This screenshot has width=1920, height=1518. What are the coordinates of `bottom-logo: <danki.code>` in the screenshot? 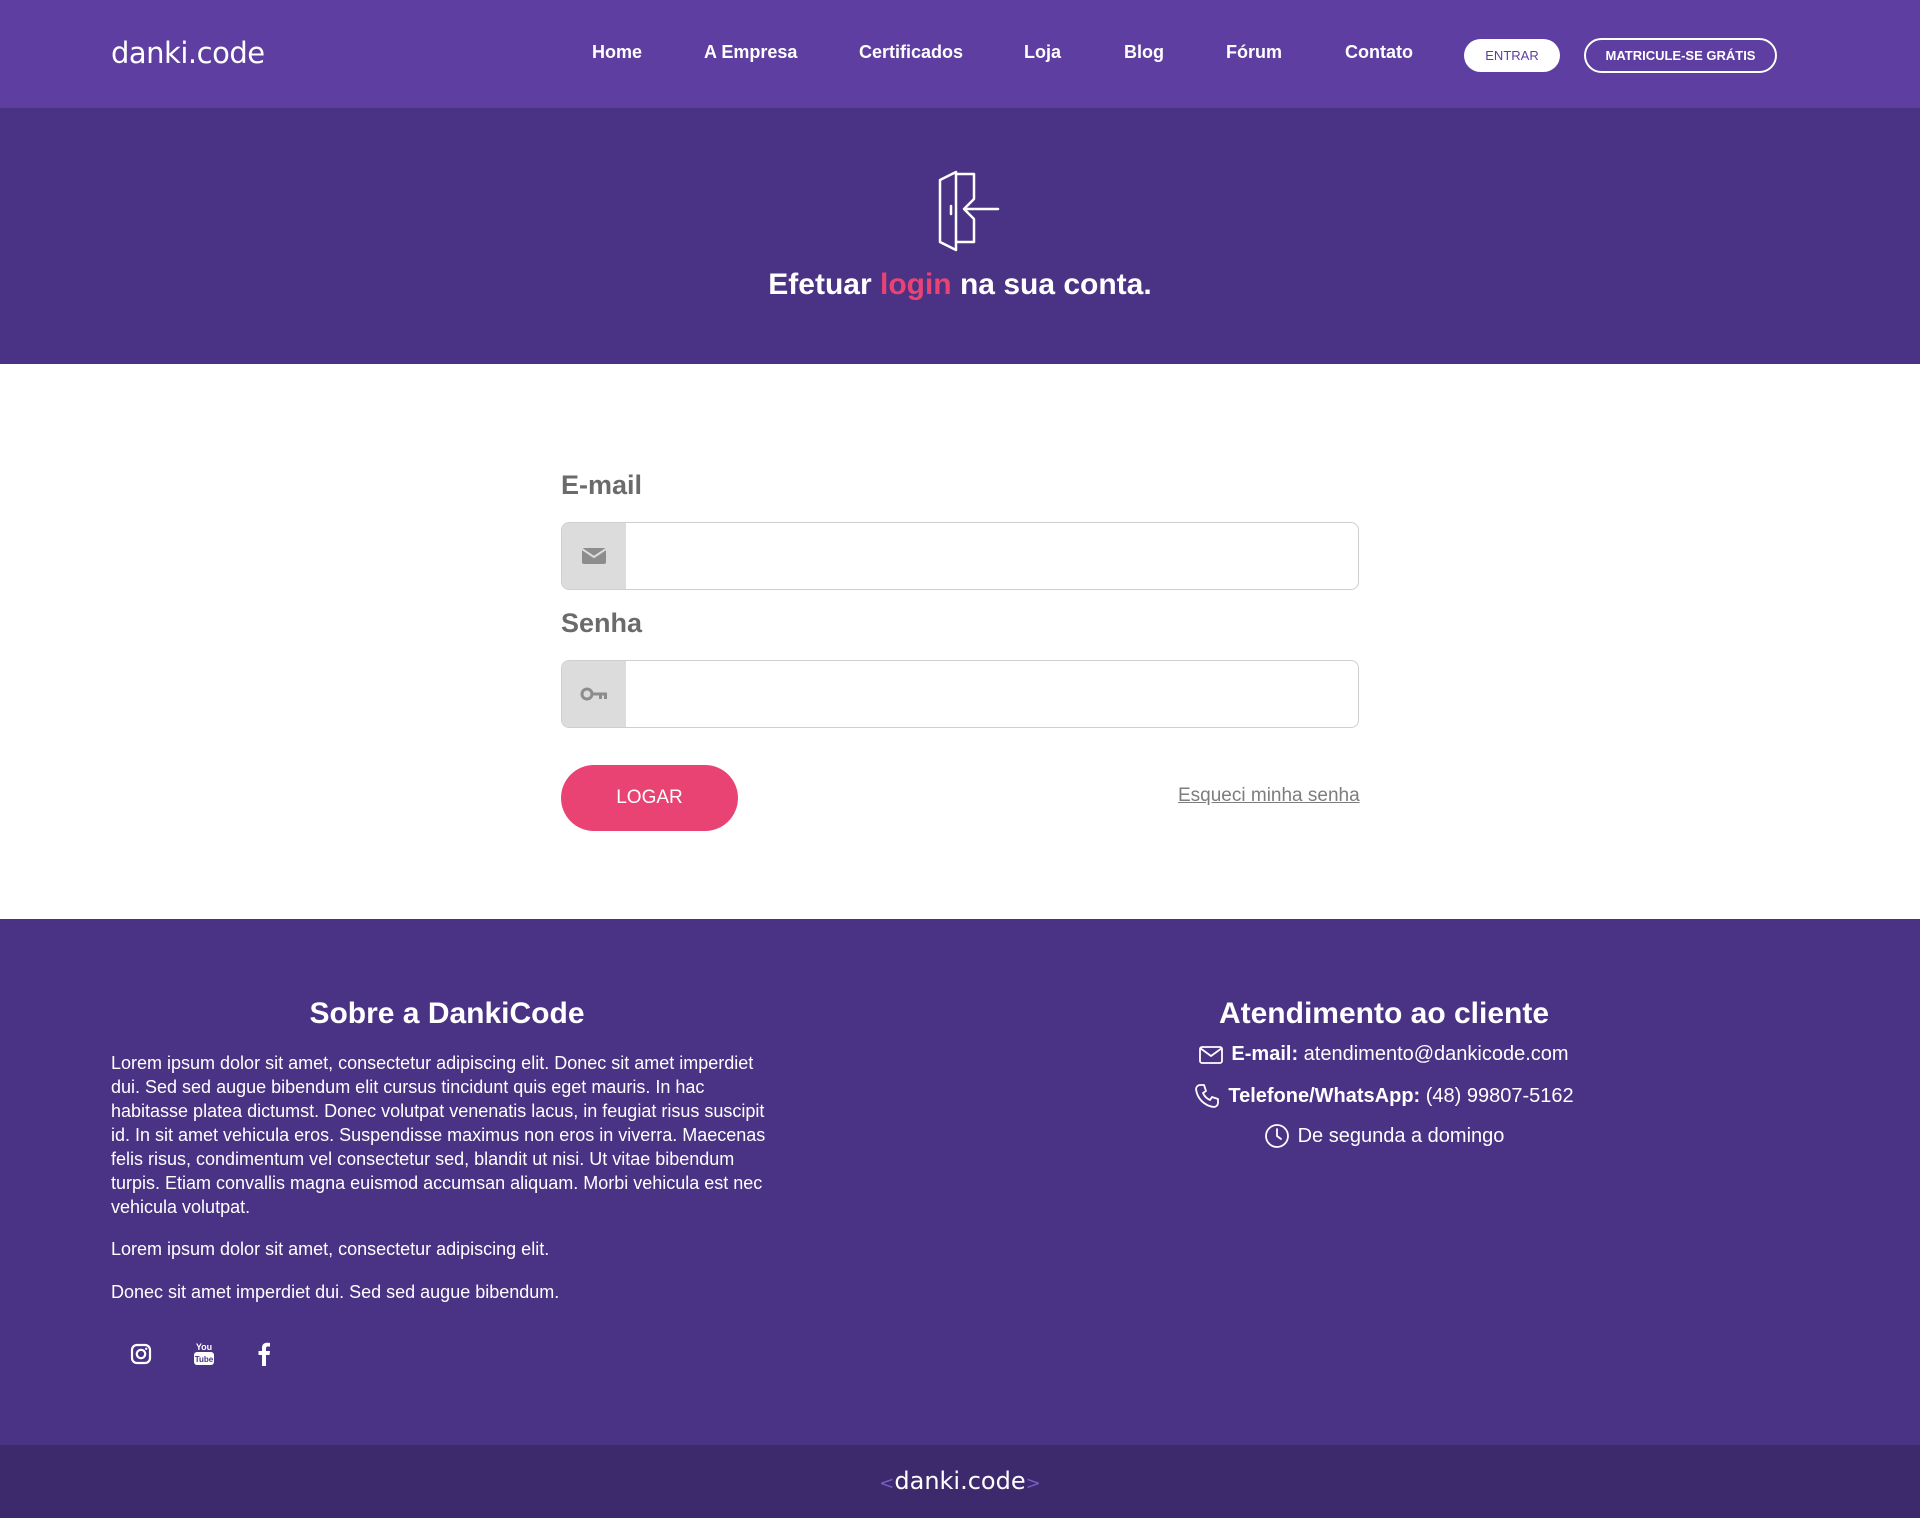 It's located at (960, 1481).